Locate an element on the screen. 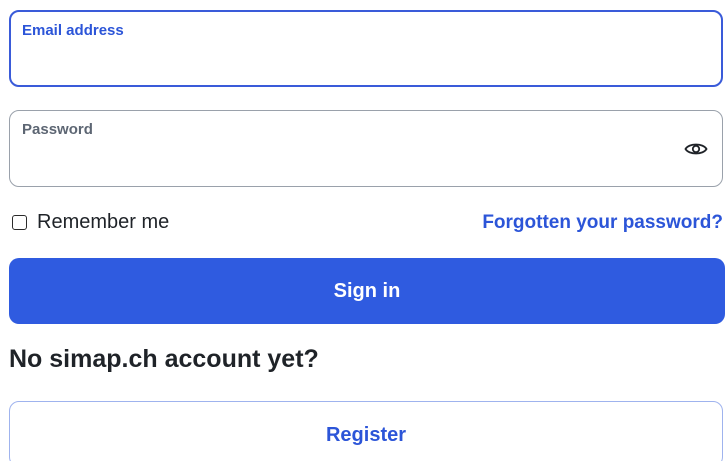 Image resolution: width=725 pixels, height=461 pixels. sign-in-button-label: Sign in is located at coordinates (367, 290).